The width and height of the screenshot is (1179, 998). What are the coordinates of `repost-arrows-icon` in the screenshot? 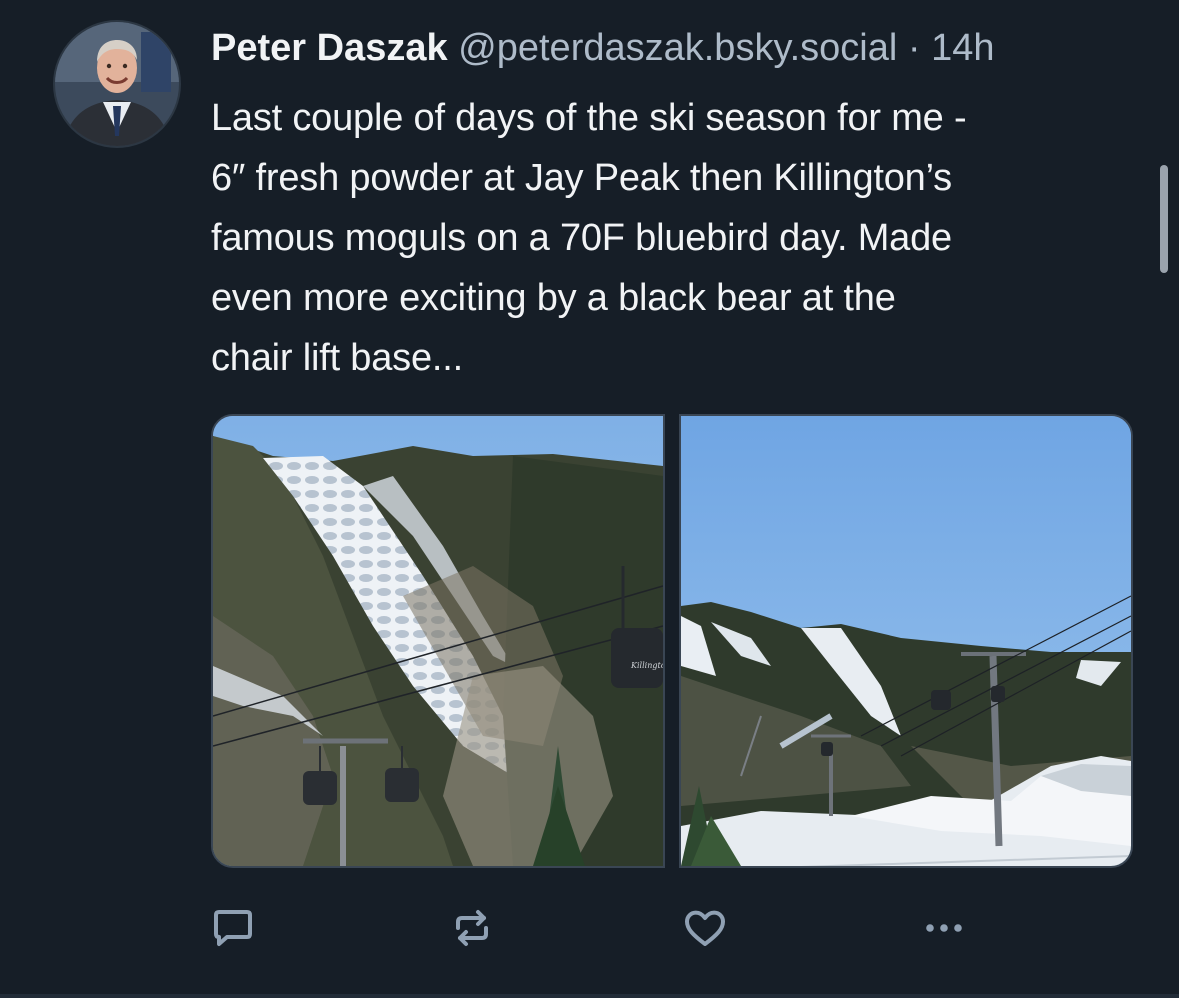 It's located at (472, 928).